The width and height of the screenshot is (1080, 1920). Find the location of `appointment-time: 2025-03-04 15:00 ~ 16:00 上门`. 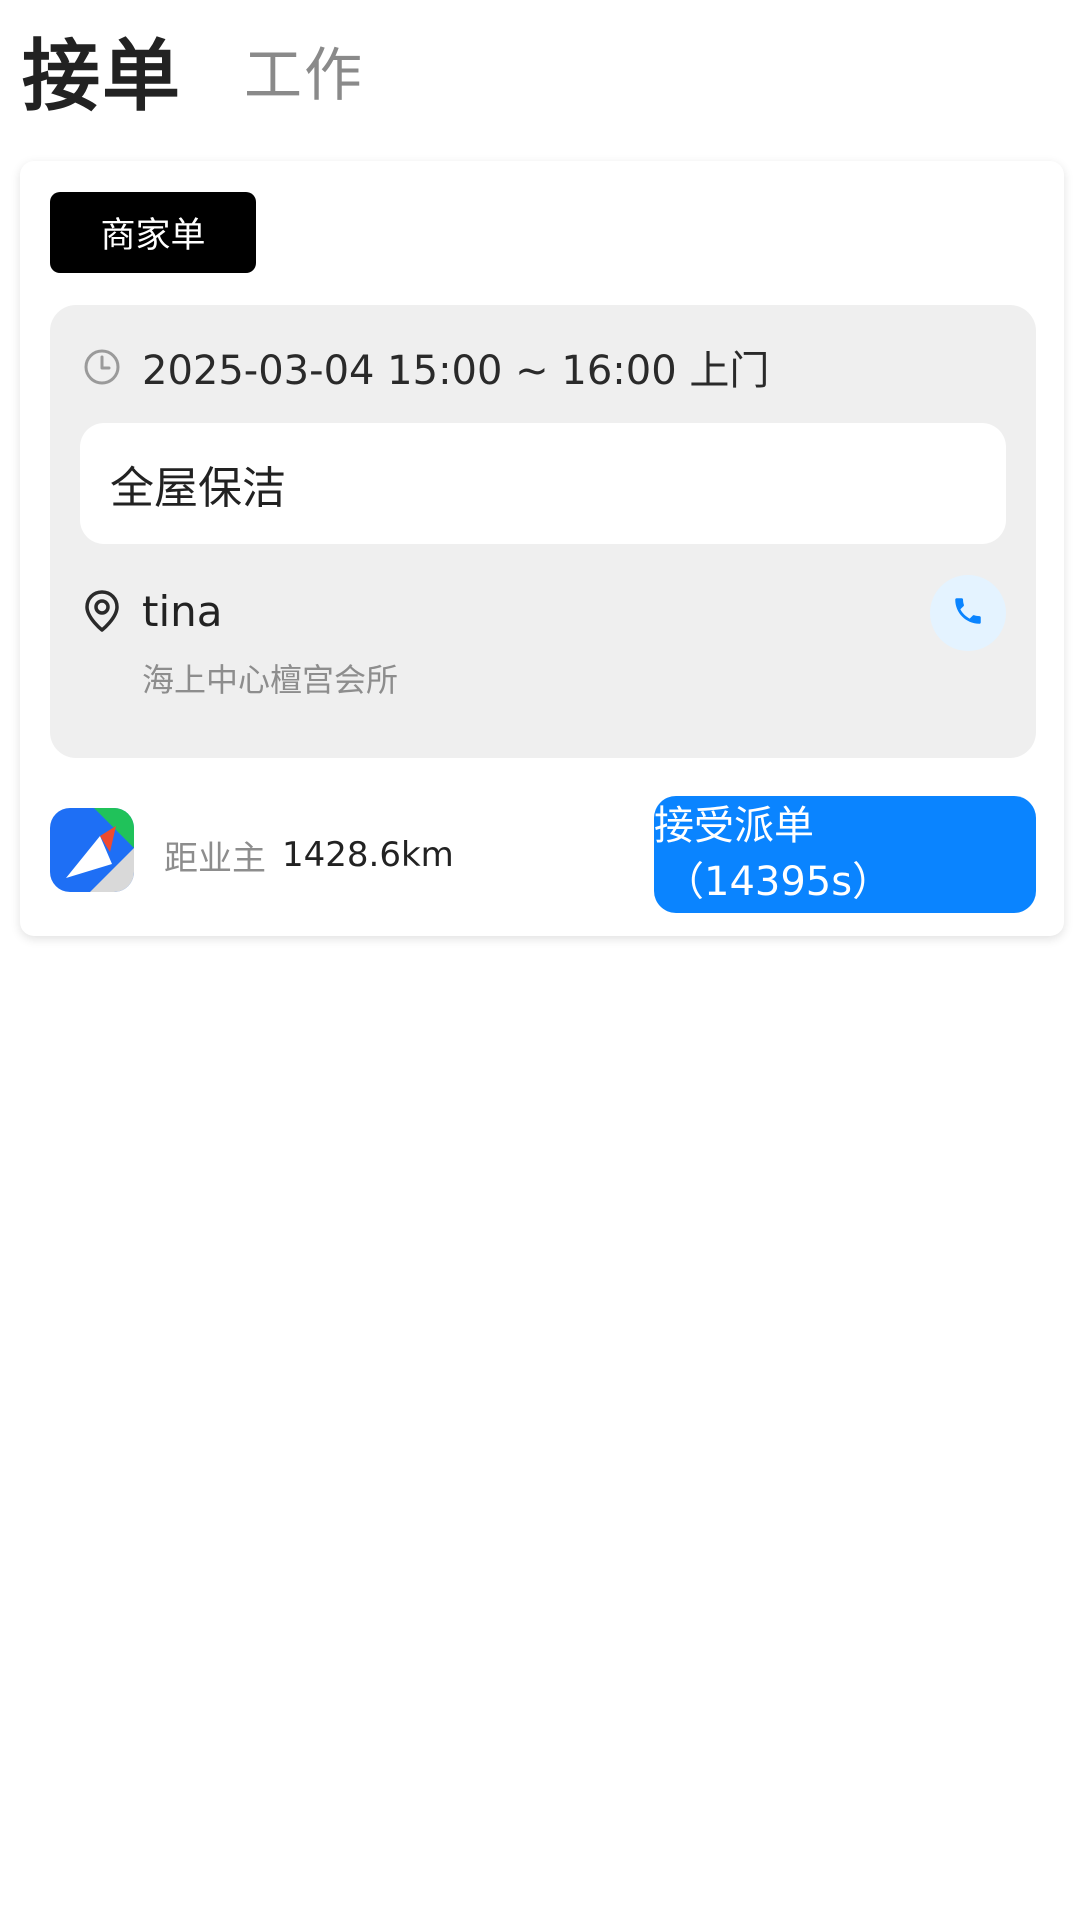

appointment-time: 2025-03-04 15:00 ~ 16:00 上门 is located at coordinates (456, 371).